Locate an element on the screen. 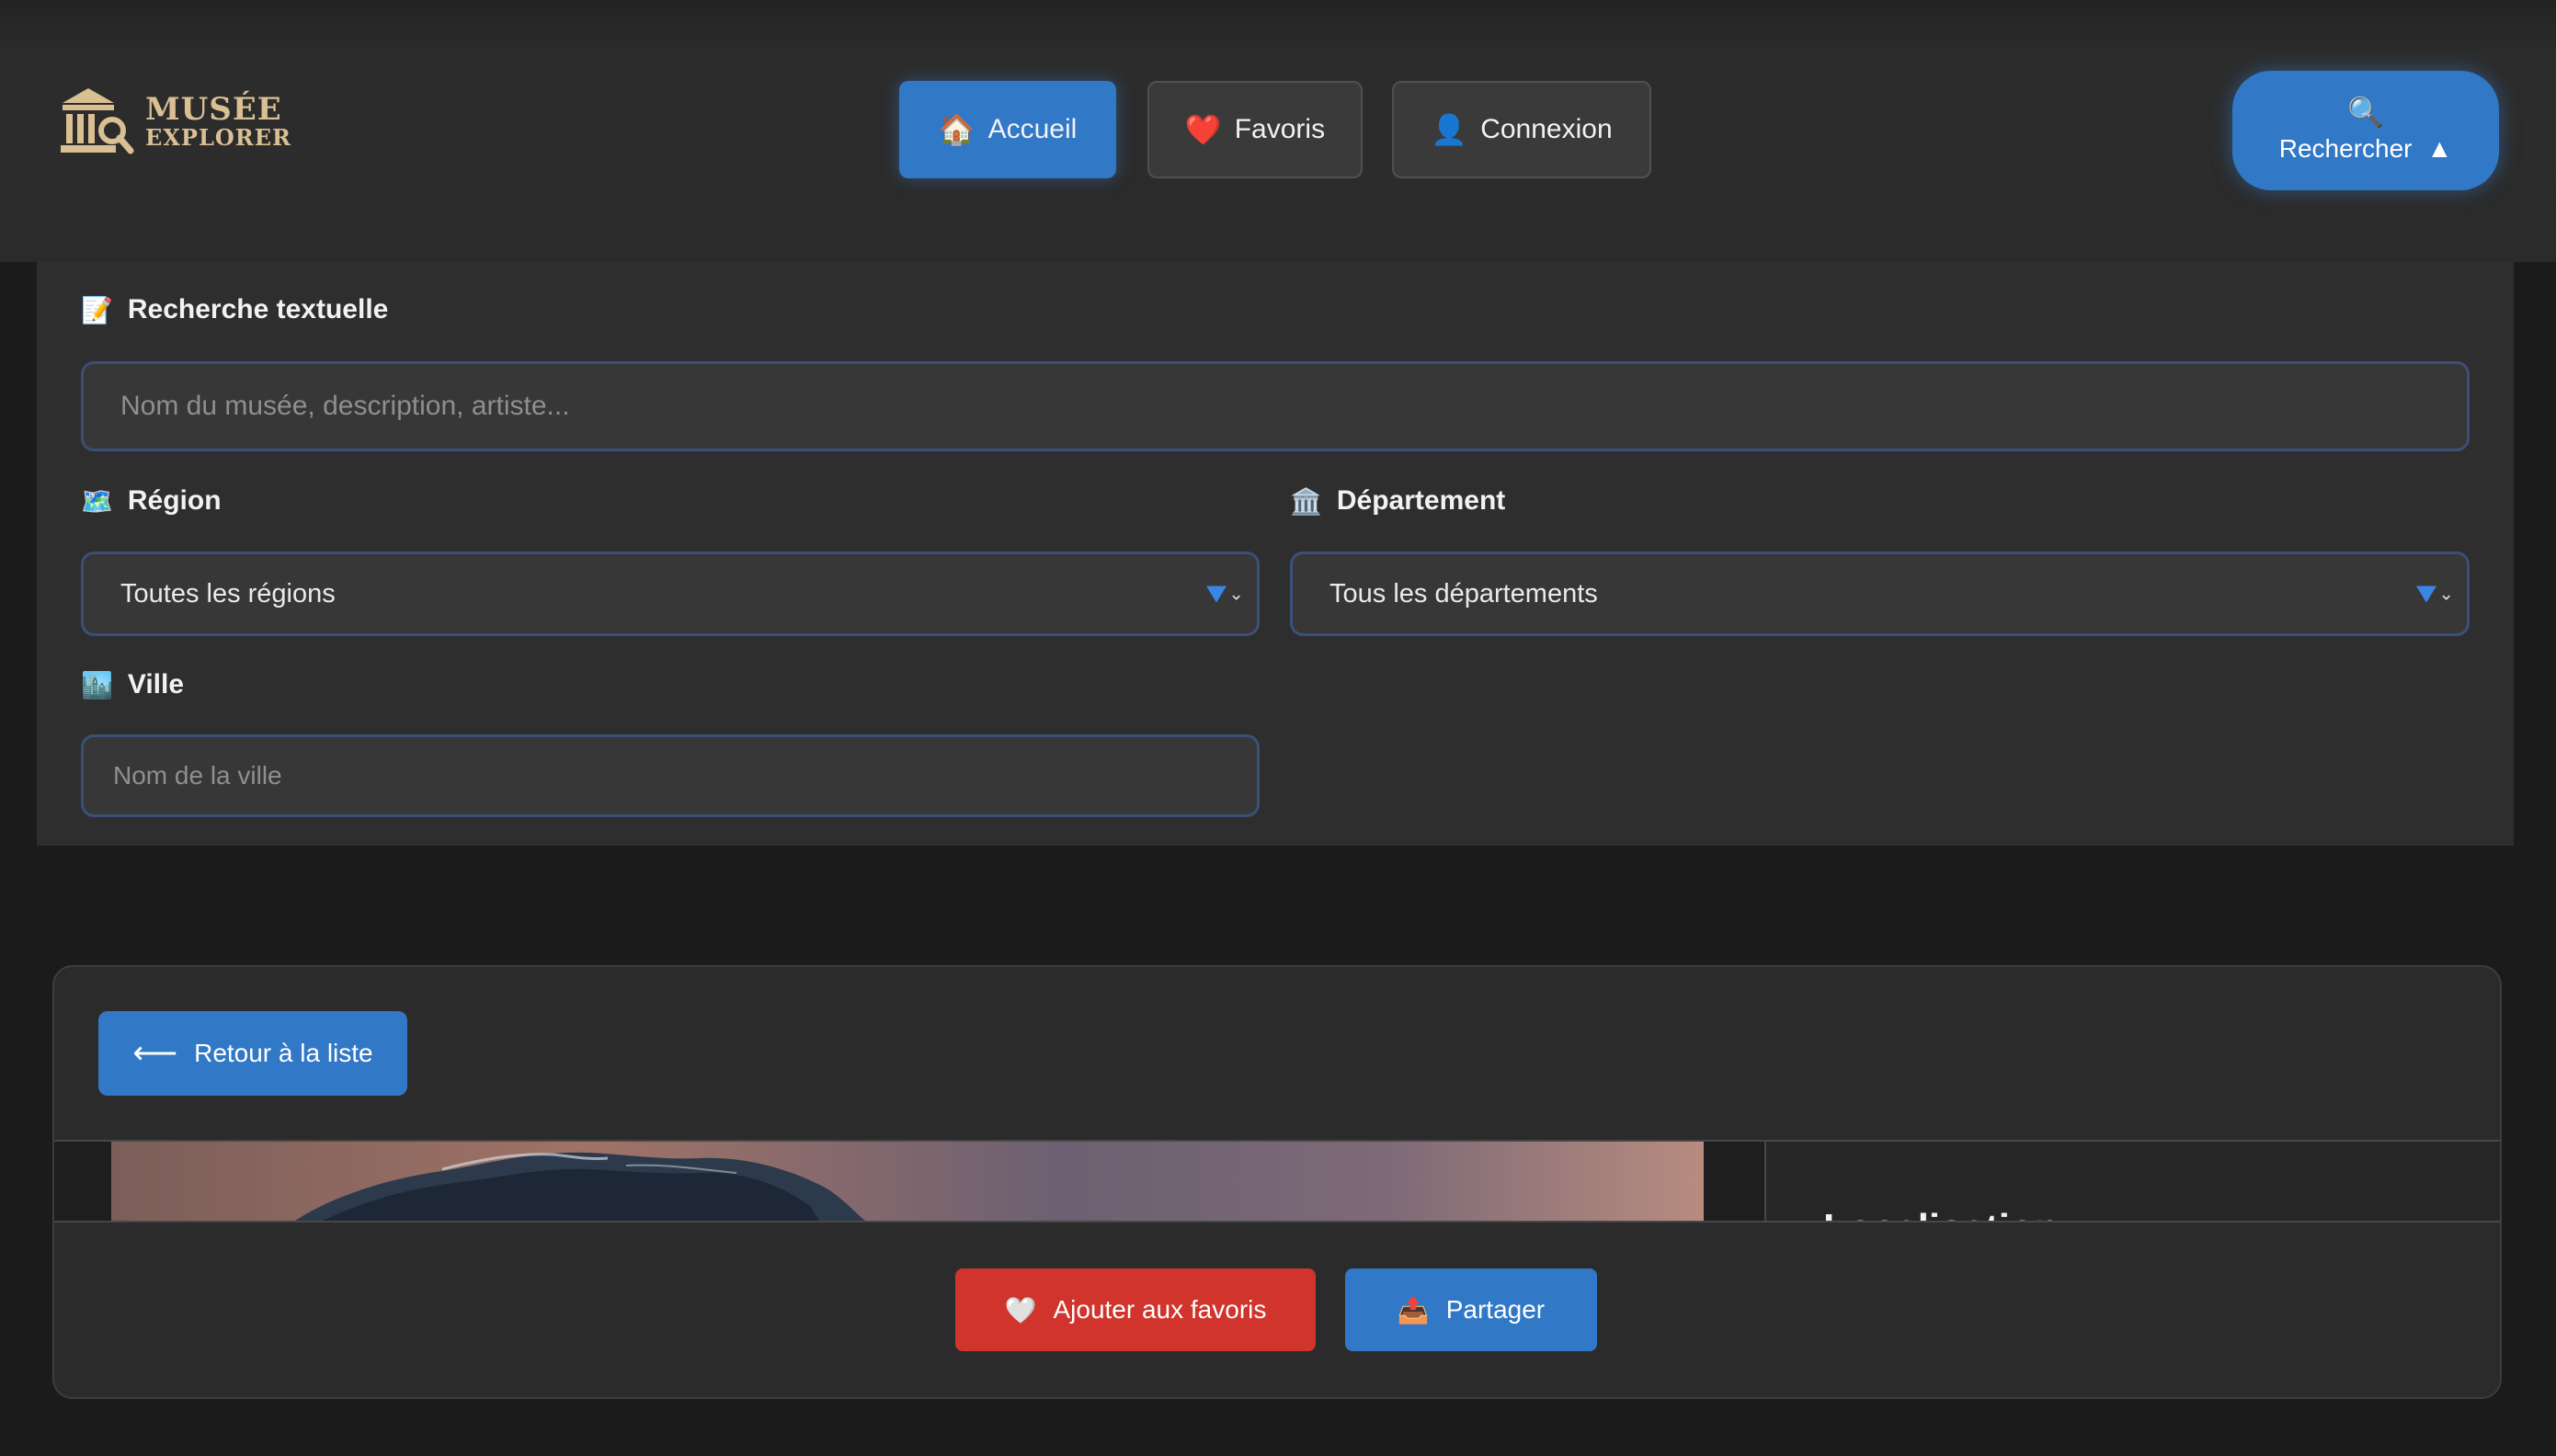  memo-icon: 📝 is located at coordinates (97, 309).